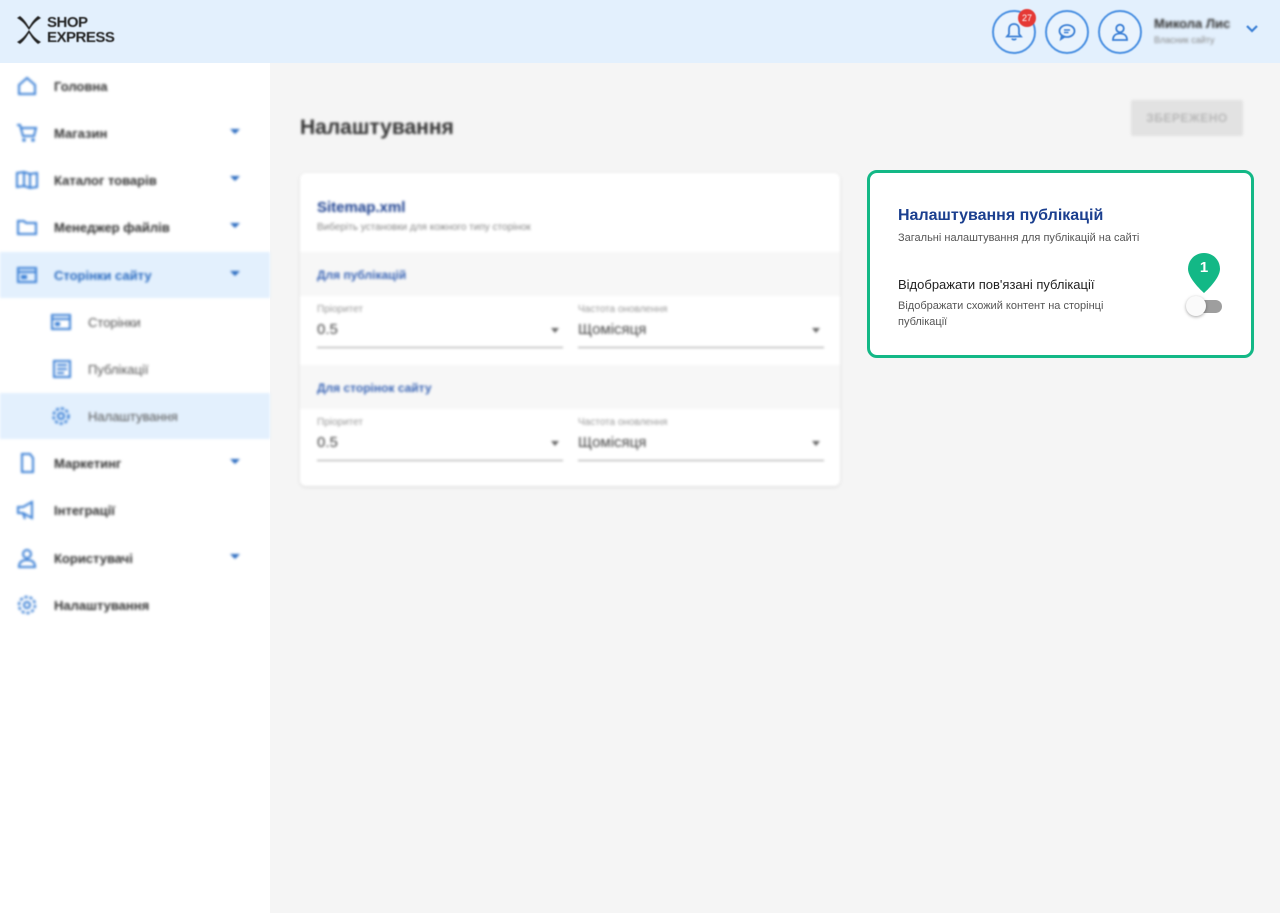 The width and height of the screenshot is (1280, 913). Describe the element at coordinates (27, 133) in the screenshot. I see `cart-icon` at that location.